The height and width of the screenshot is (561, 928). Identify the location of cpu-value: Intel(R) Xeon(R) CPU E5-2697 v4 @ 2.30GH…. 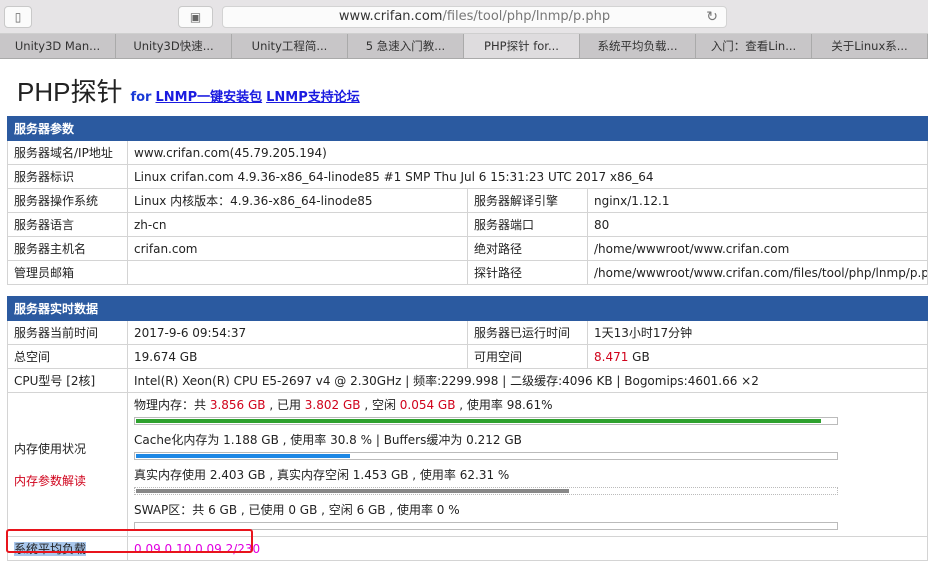
(527, 380).